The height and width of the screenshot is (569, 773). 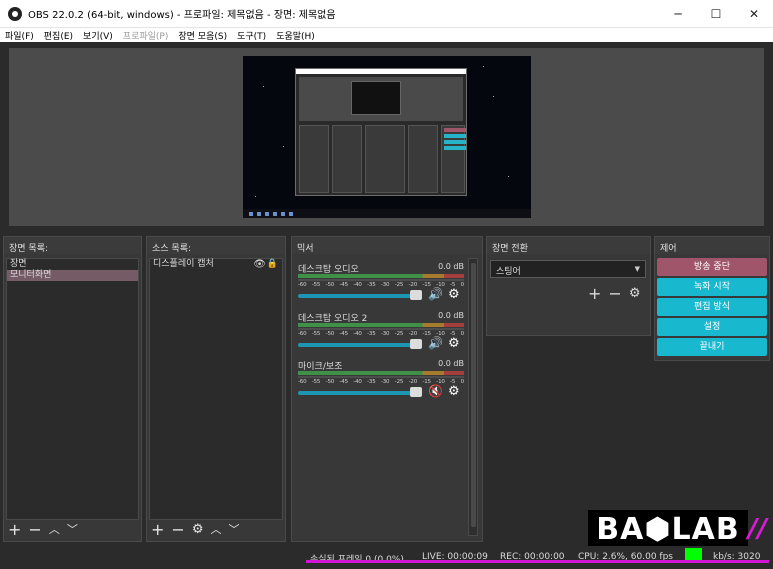 What do you see at coordinates (754, 14) in the screenshot?
I see `close-button: ✕` at bounding box center [754, 14].